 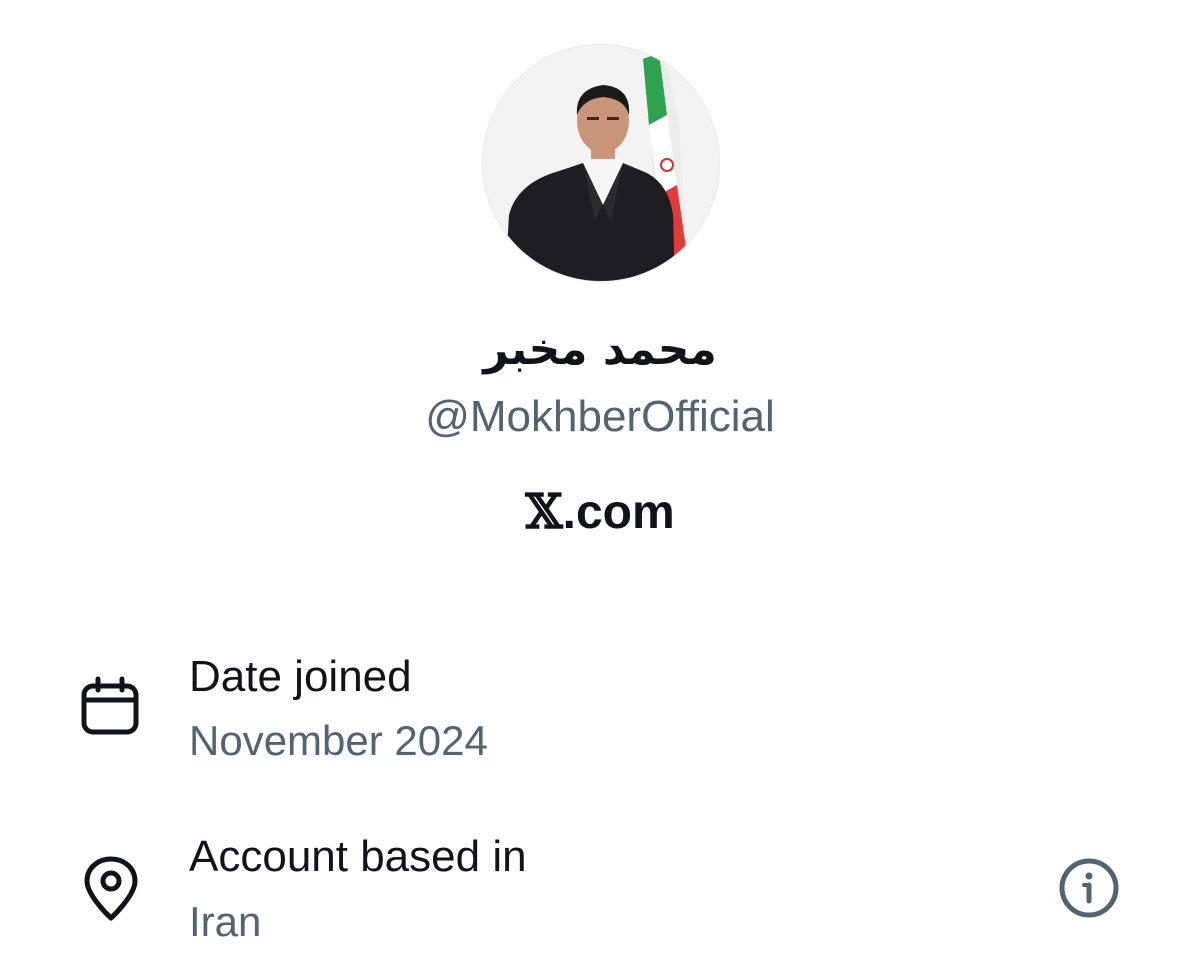 I want to click on avatar, so click(x=601, y=163).